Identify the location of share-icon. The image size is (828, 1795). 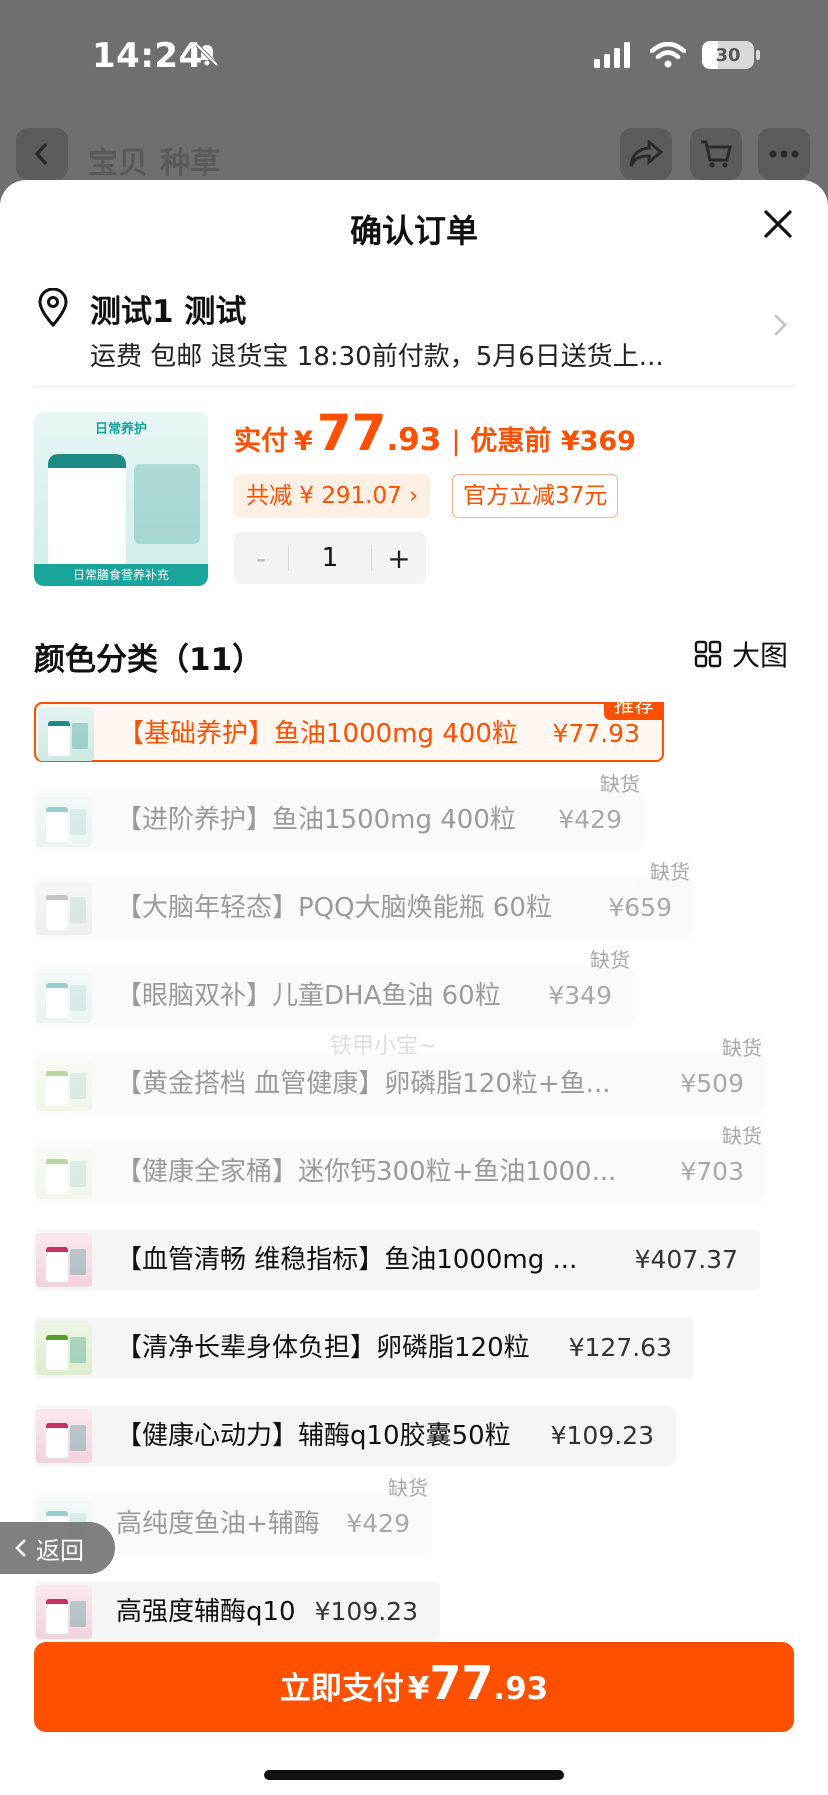
(646, 153).